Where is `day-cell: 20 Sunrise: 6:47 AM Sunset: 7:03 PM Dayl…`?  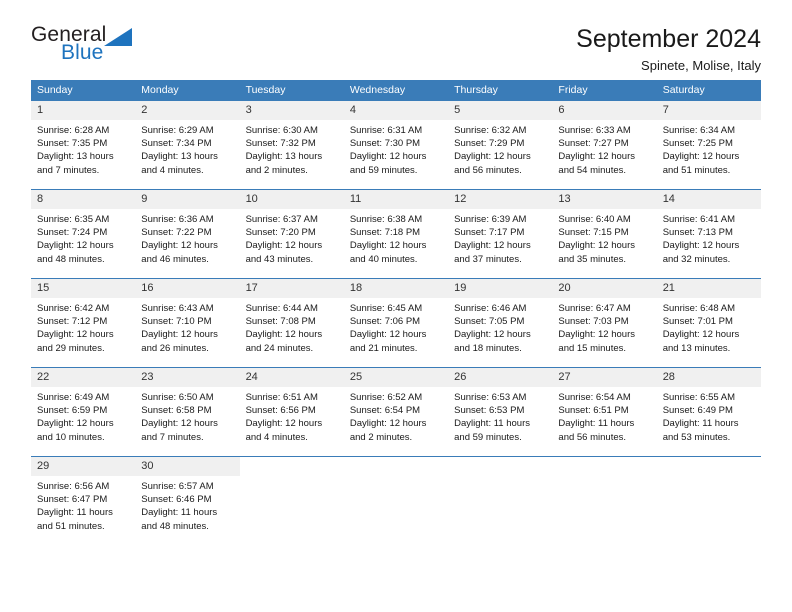 day-cell: 20 Sunrise: 6:47 AM Sunset: 7:03 PM Dayl… is located at coordinates (604, 323).